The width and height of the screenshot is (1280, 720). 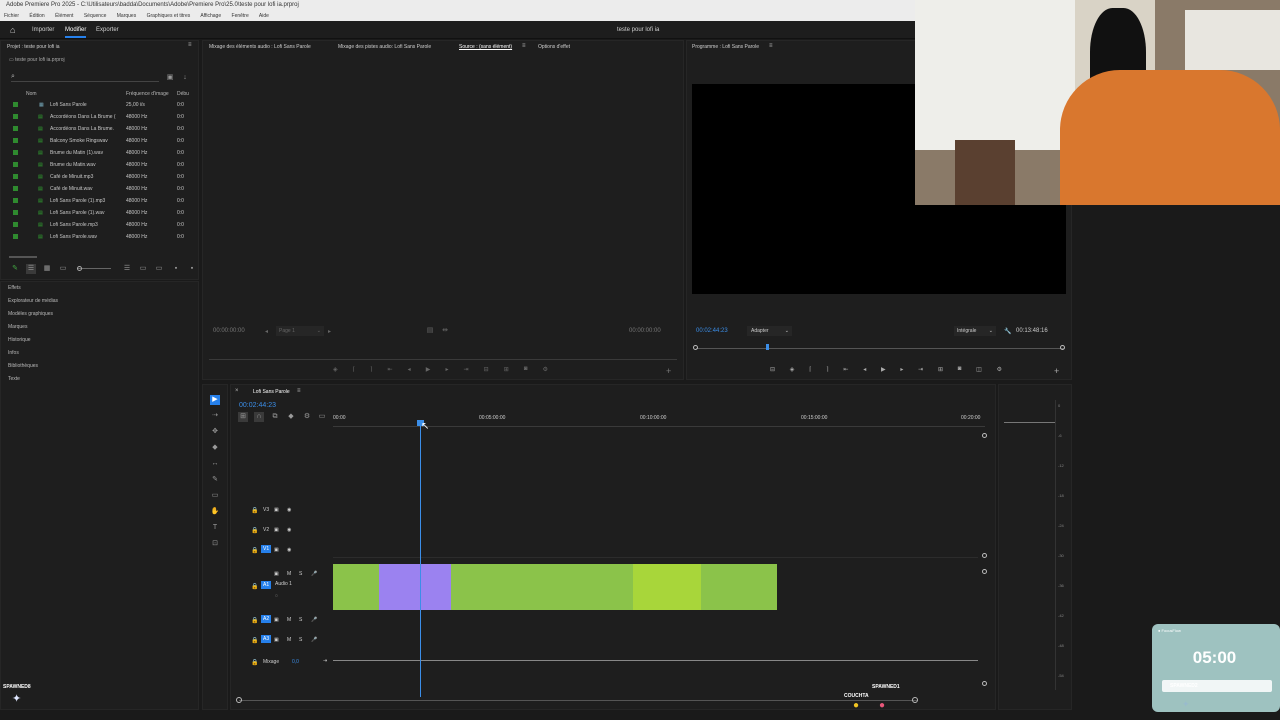 I want to click on list-item: ▤ Balcony Smoke Ringswav 48000 Hz 0:0, so click(x=92, y=141).